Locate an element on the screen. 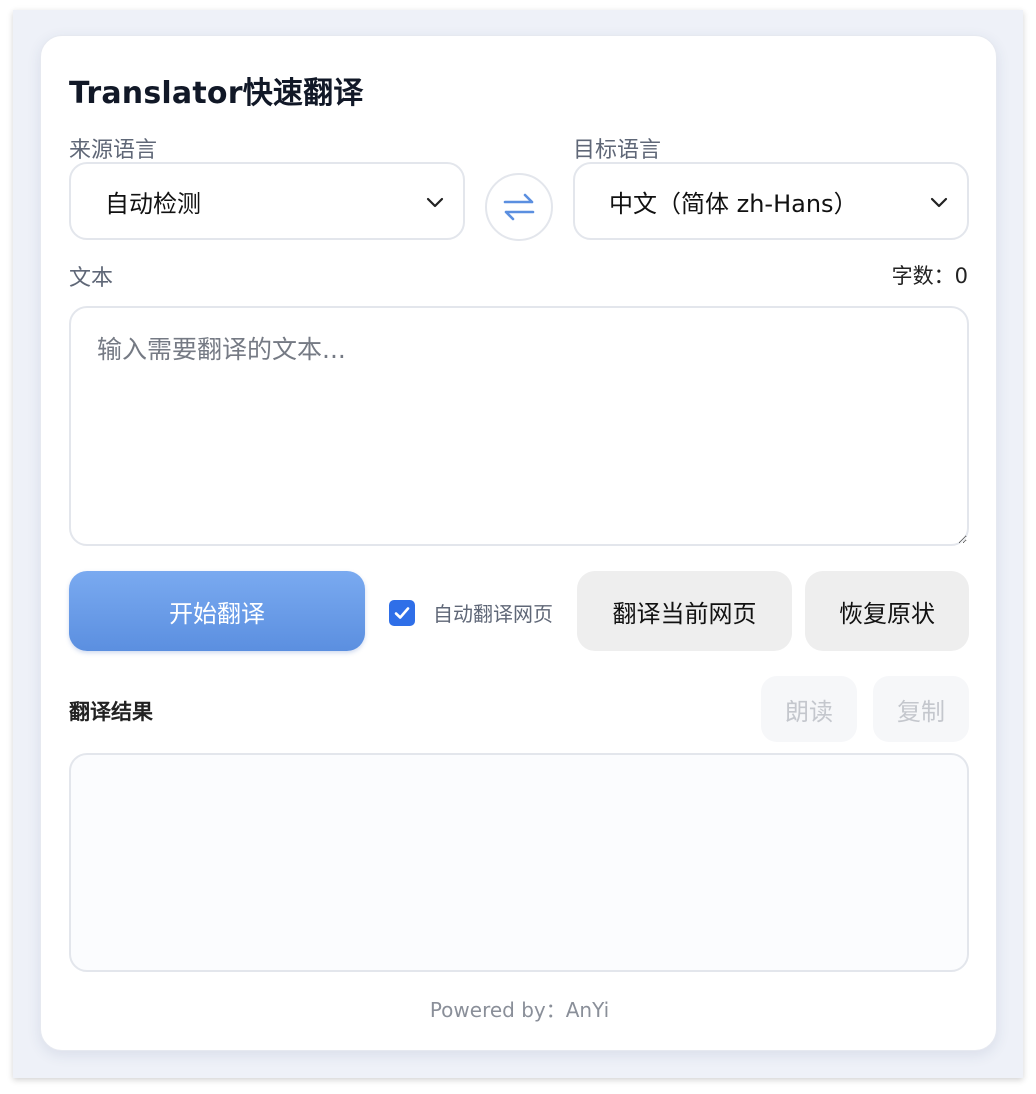  char-count-value: 0 is located at coordinates (961, 276).